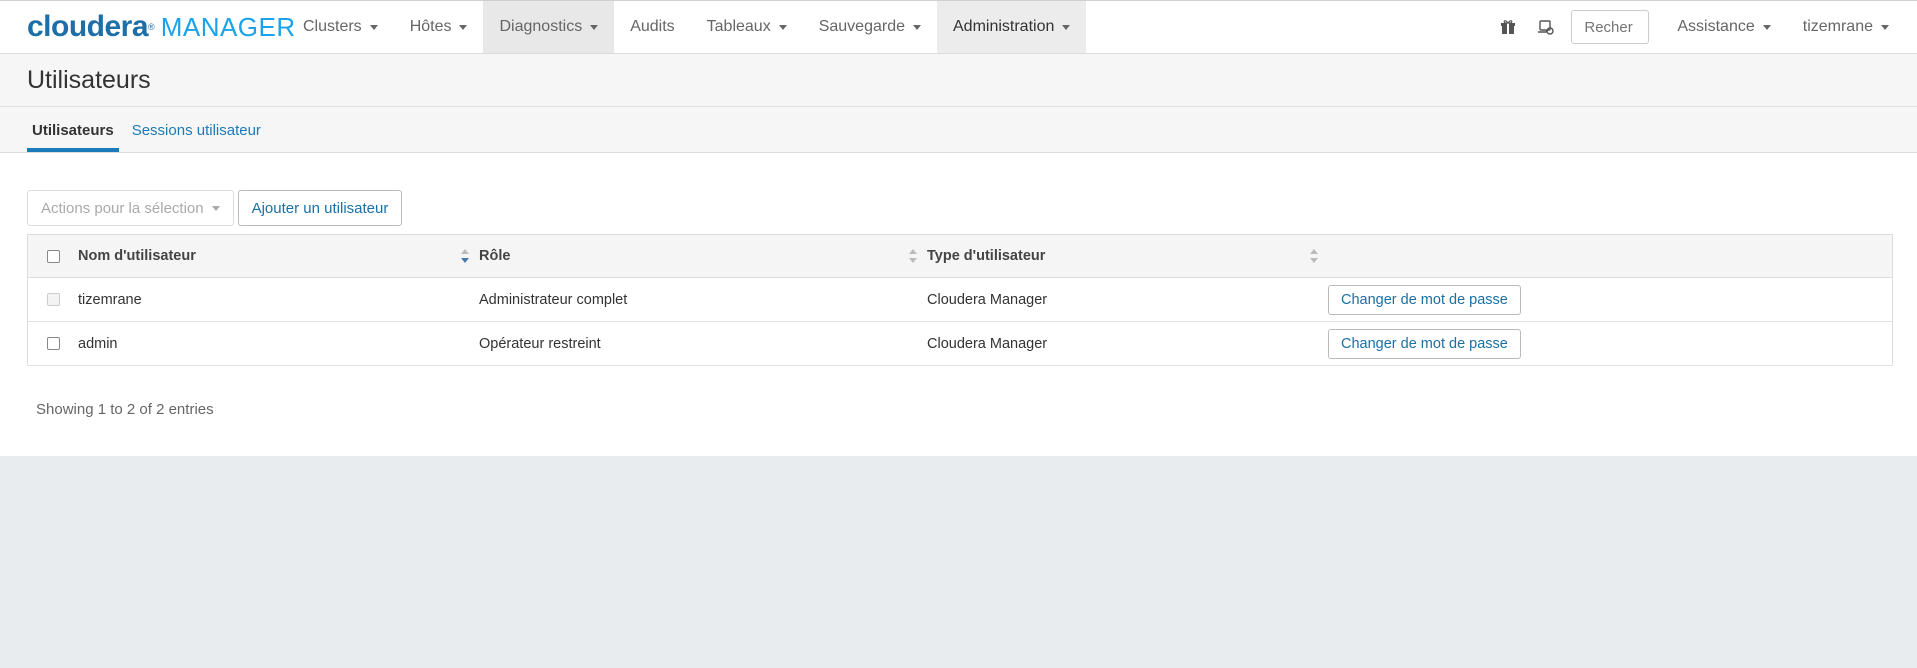  I want to click on nav-hotes: Hôtes, so click(439, 27).